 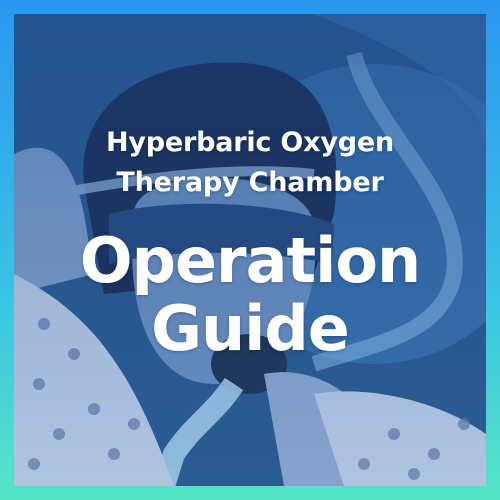 What do you see at coordinates (250, 328) in the screenshot?
I see `headline-line-2: Guide` at bounding box center [250, 328].